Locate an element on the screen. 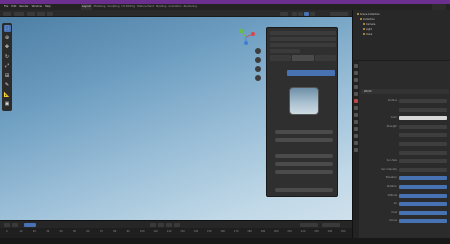 The width and height of the screenshot is (450, 244). zoom-icon is located at coordinates (258, 51).